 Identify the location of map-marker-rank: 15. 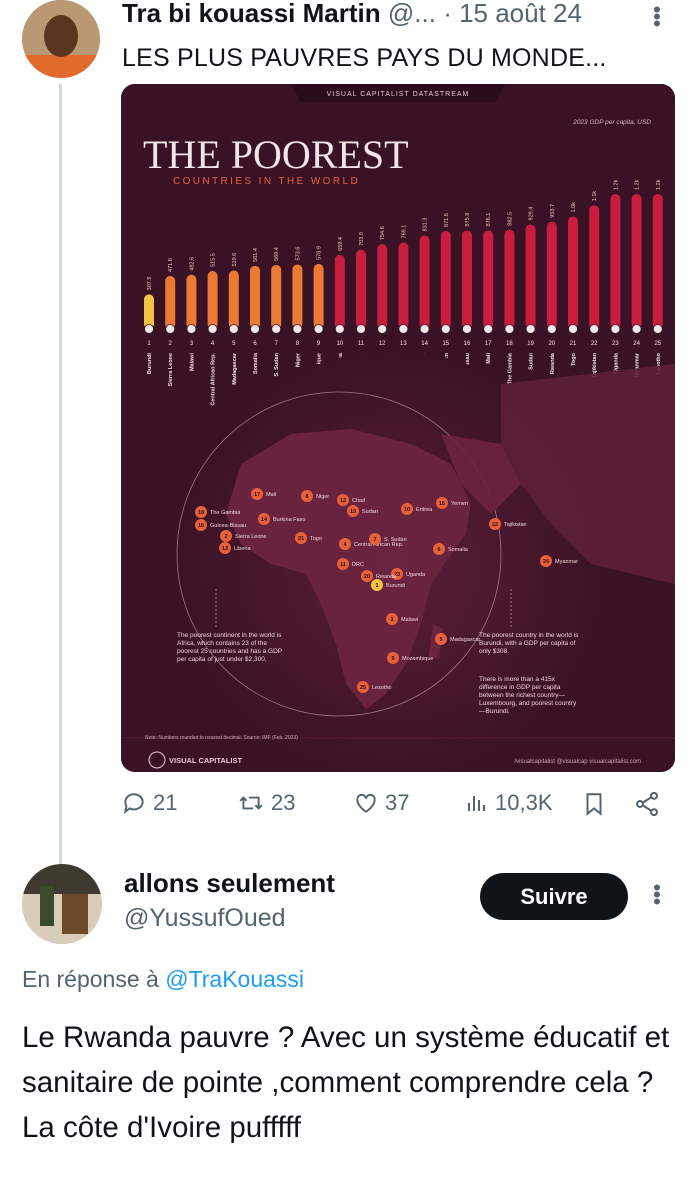
(442, 504).